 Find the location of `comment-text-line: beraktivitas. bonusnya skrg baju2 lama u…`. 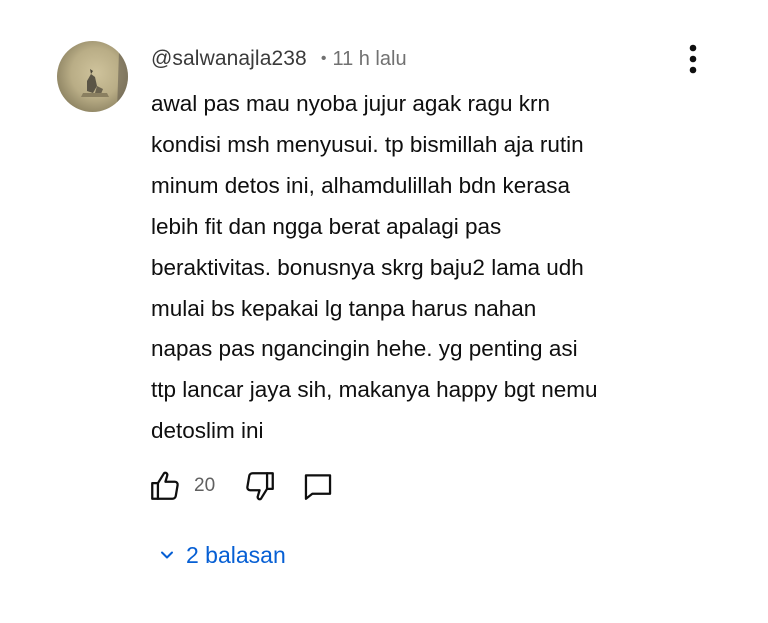

comment-text-line: beraktivitas. bonusnya skrg baju2 lama u… is located at coordinates (367, 267).